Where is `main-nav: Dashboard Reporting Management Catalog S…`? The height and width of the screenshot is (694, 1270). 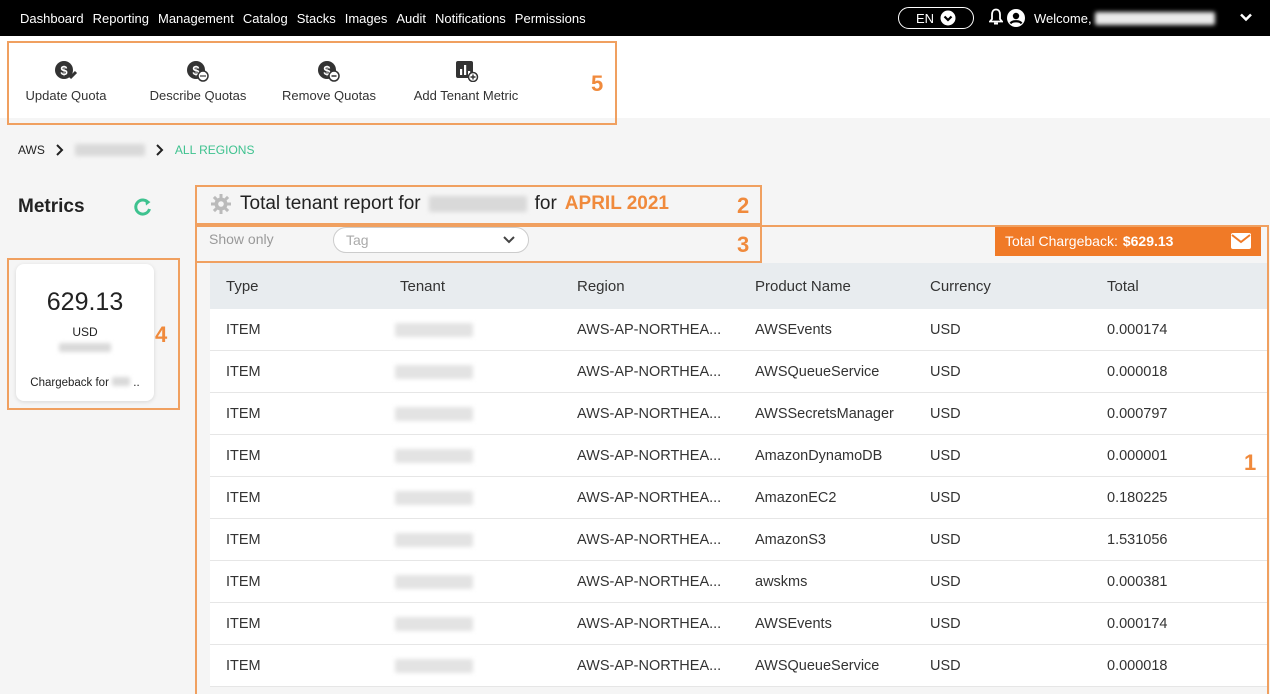
main-nav: Dashboard Reporting Management Catalog S… is located at coordinates (307, 18).